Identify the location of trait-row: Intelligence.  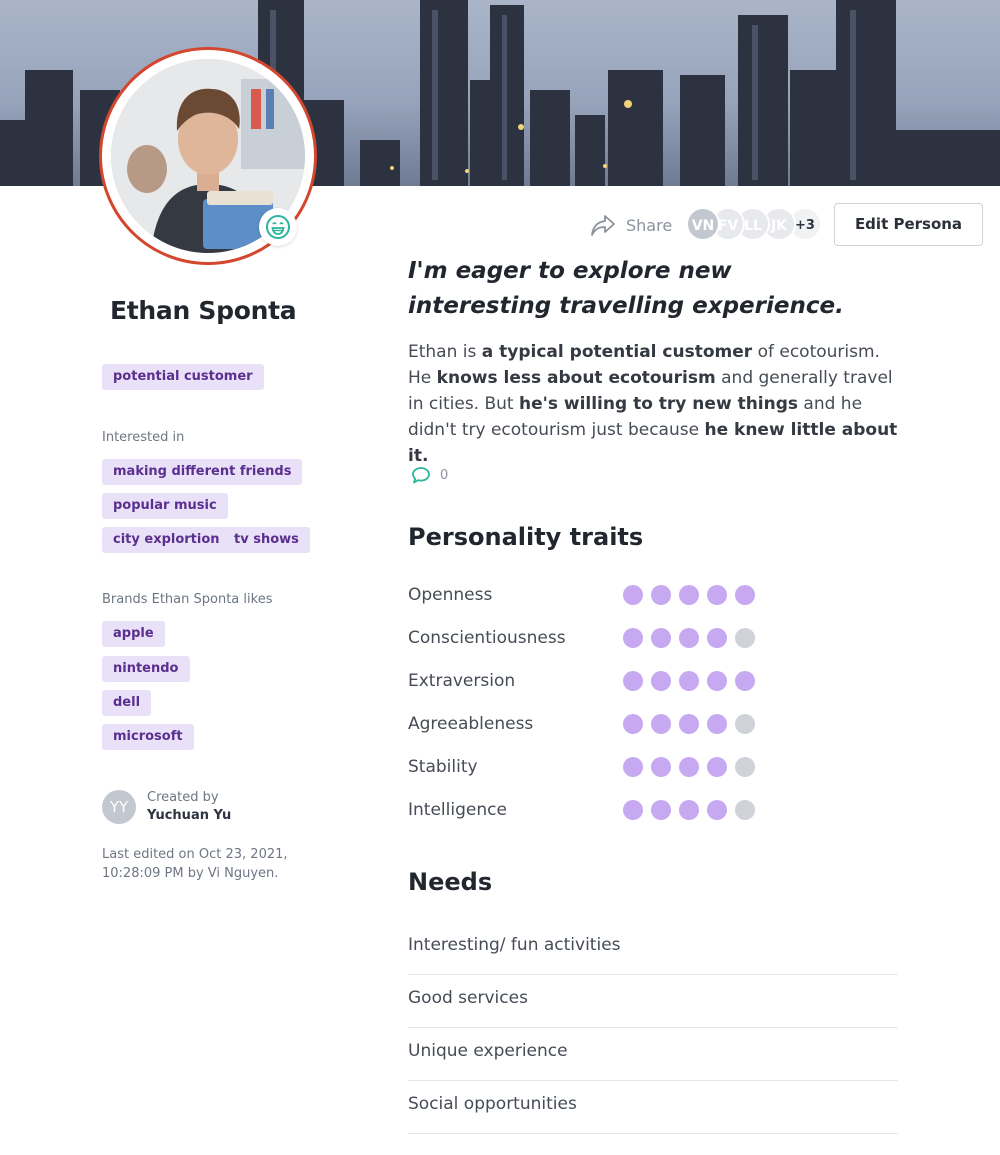
(588, 810).